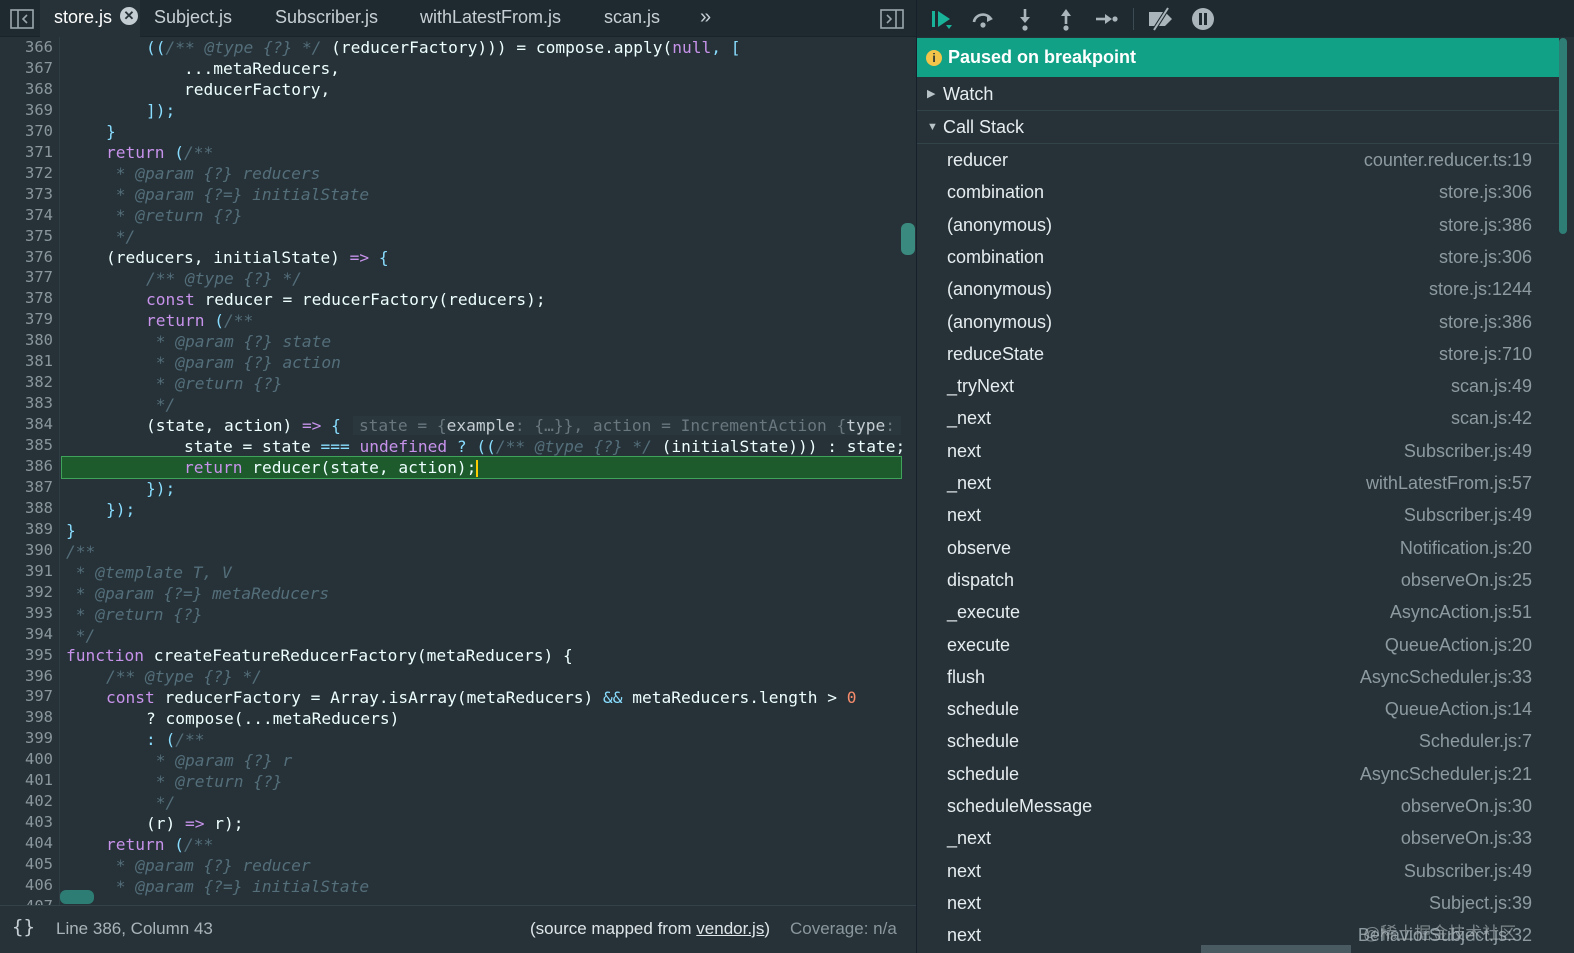  I want to click on line-number: 392, so click(26, 592).